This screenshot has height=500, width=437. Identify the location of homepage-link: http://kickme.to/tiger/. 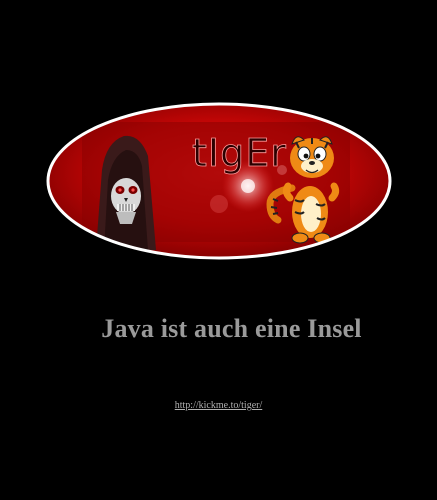
(218, 405).